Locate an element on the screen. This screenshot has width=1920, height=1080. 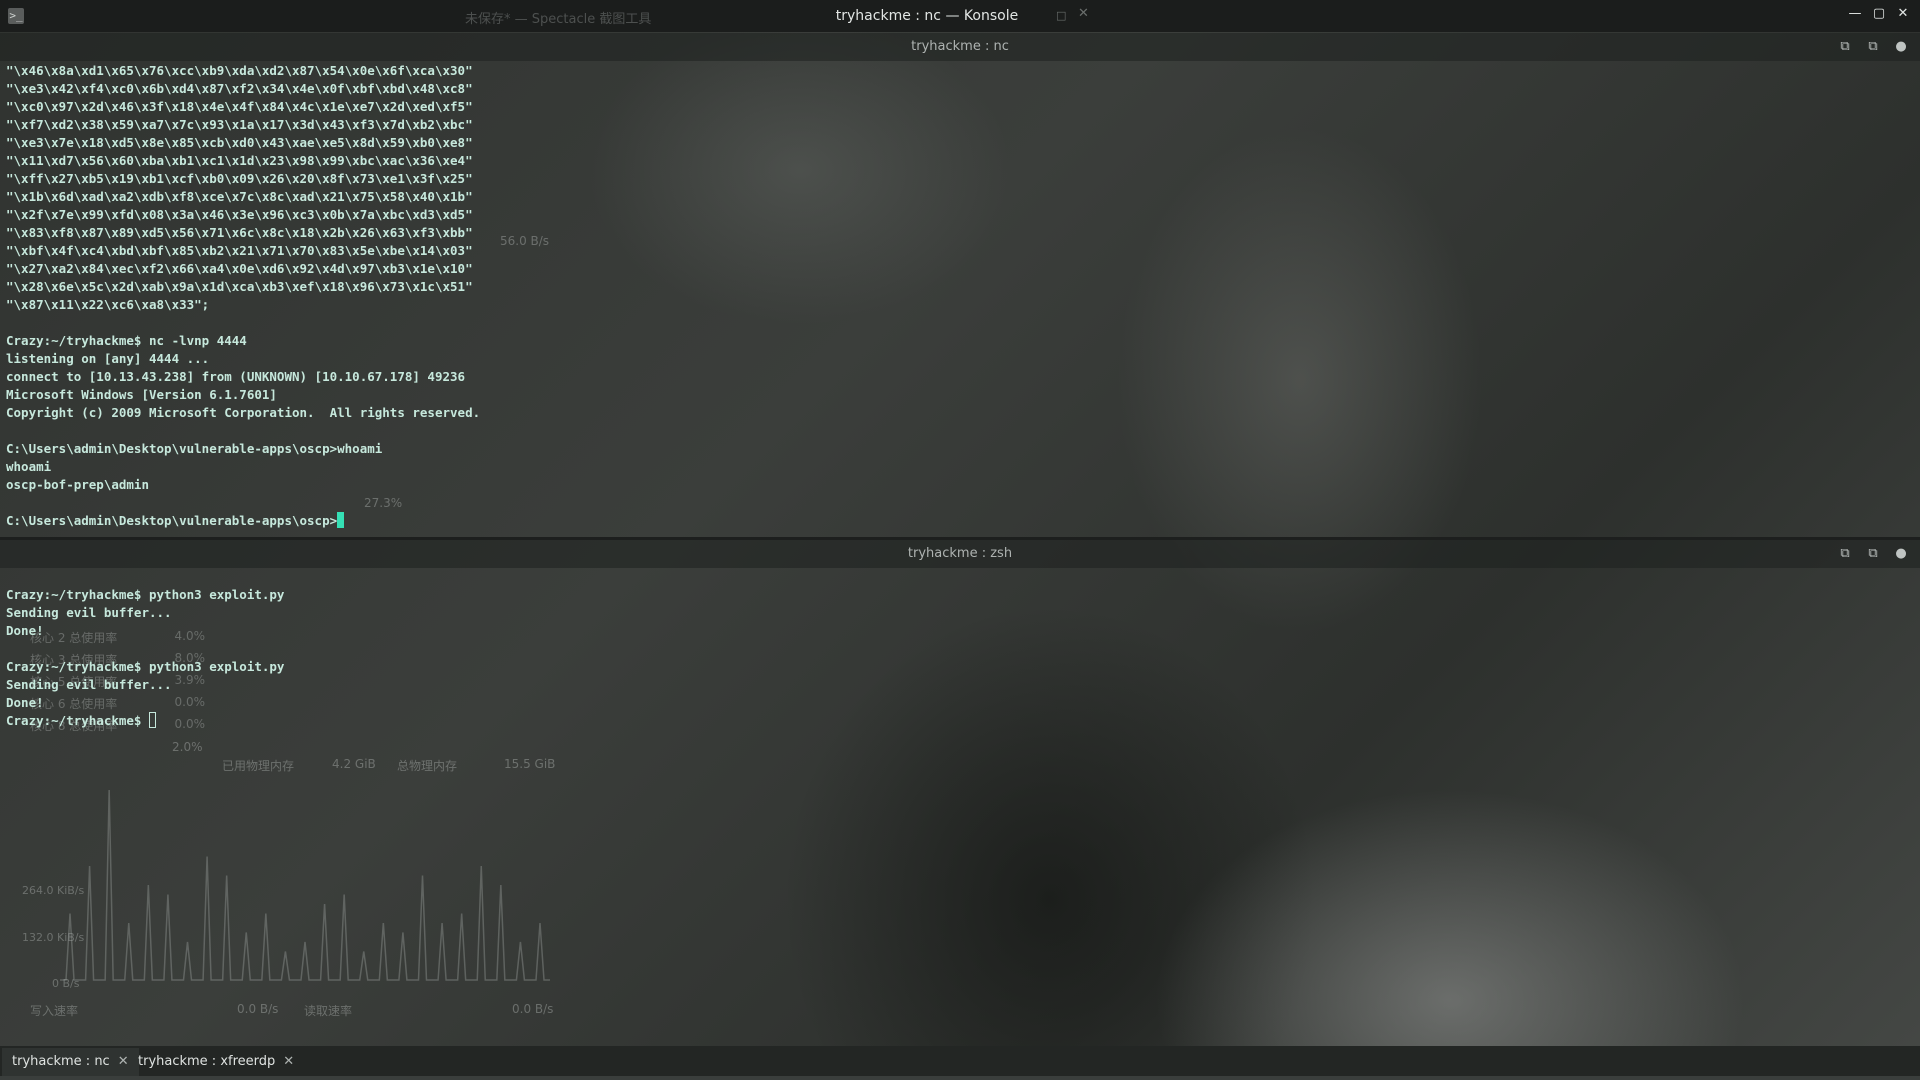
tab-xfreerdp: tryhackme : xfreerdp ✕ is located at coordinates (216, 1062).